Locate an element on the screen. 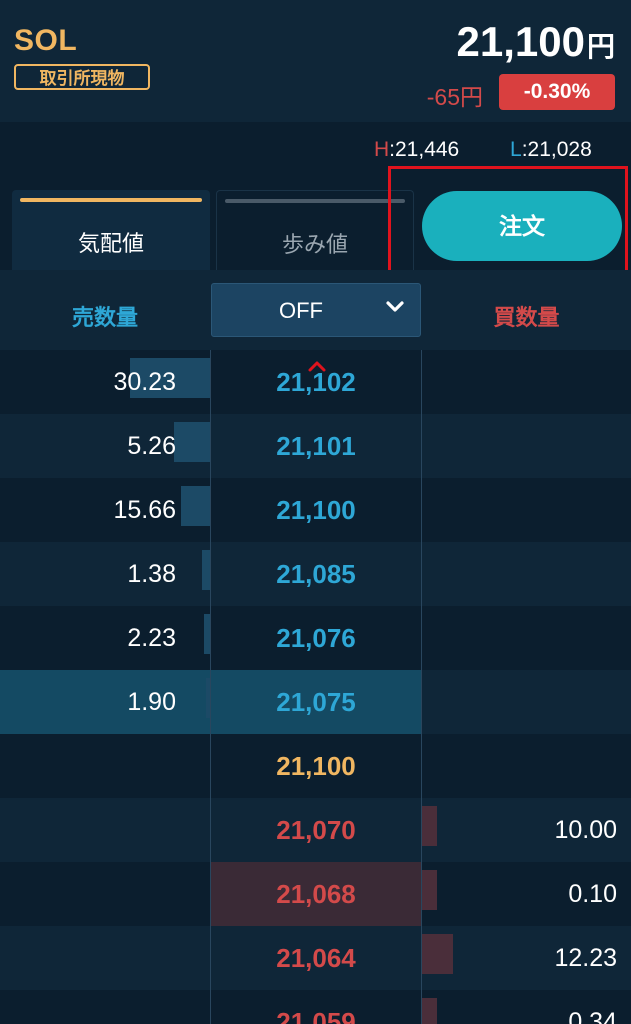 Image resolution: width=631 pixels, height=1024 pixels. ask-row: 1.38 21,085 is located at coordinates (315, 574).